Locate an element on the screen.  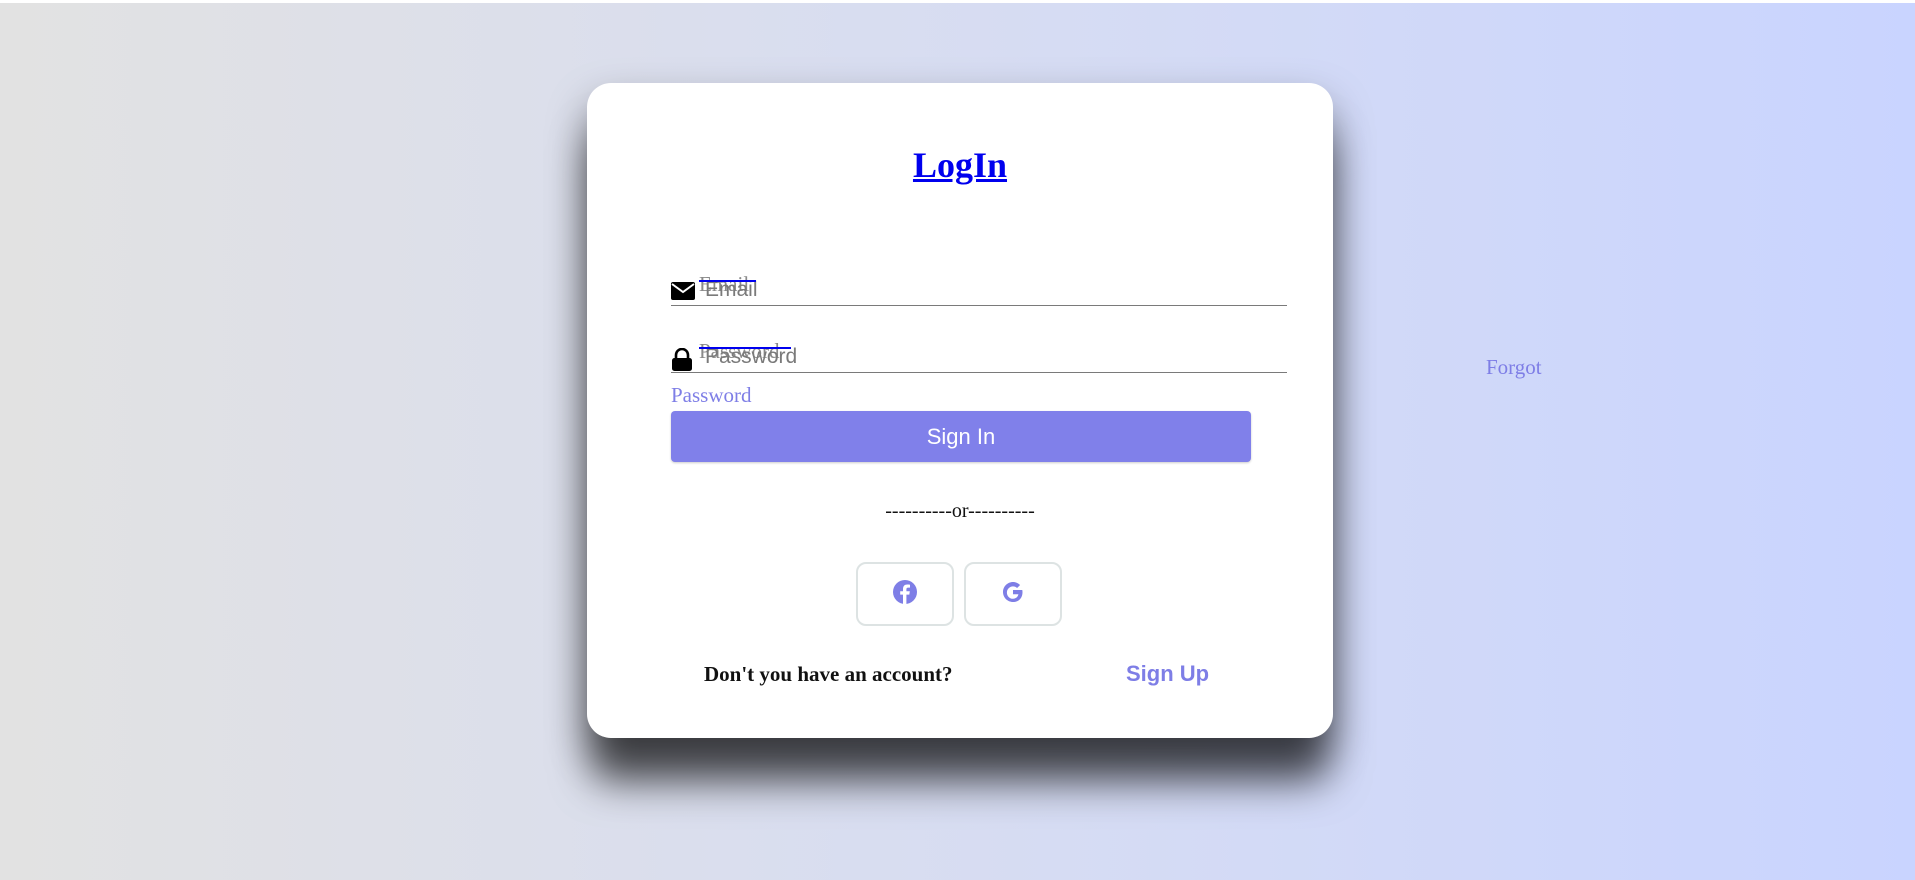
sign-up-link: Sign Up is located at coordinates (1167, 674).